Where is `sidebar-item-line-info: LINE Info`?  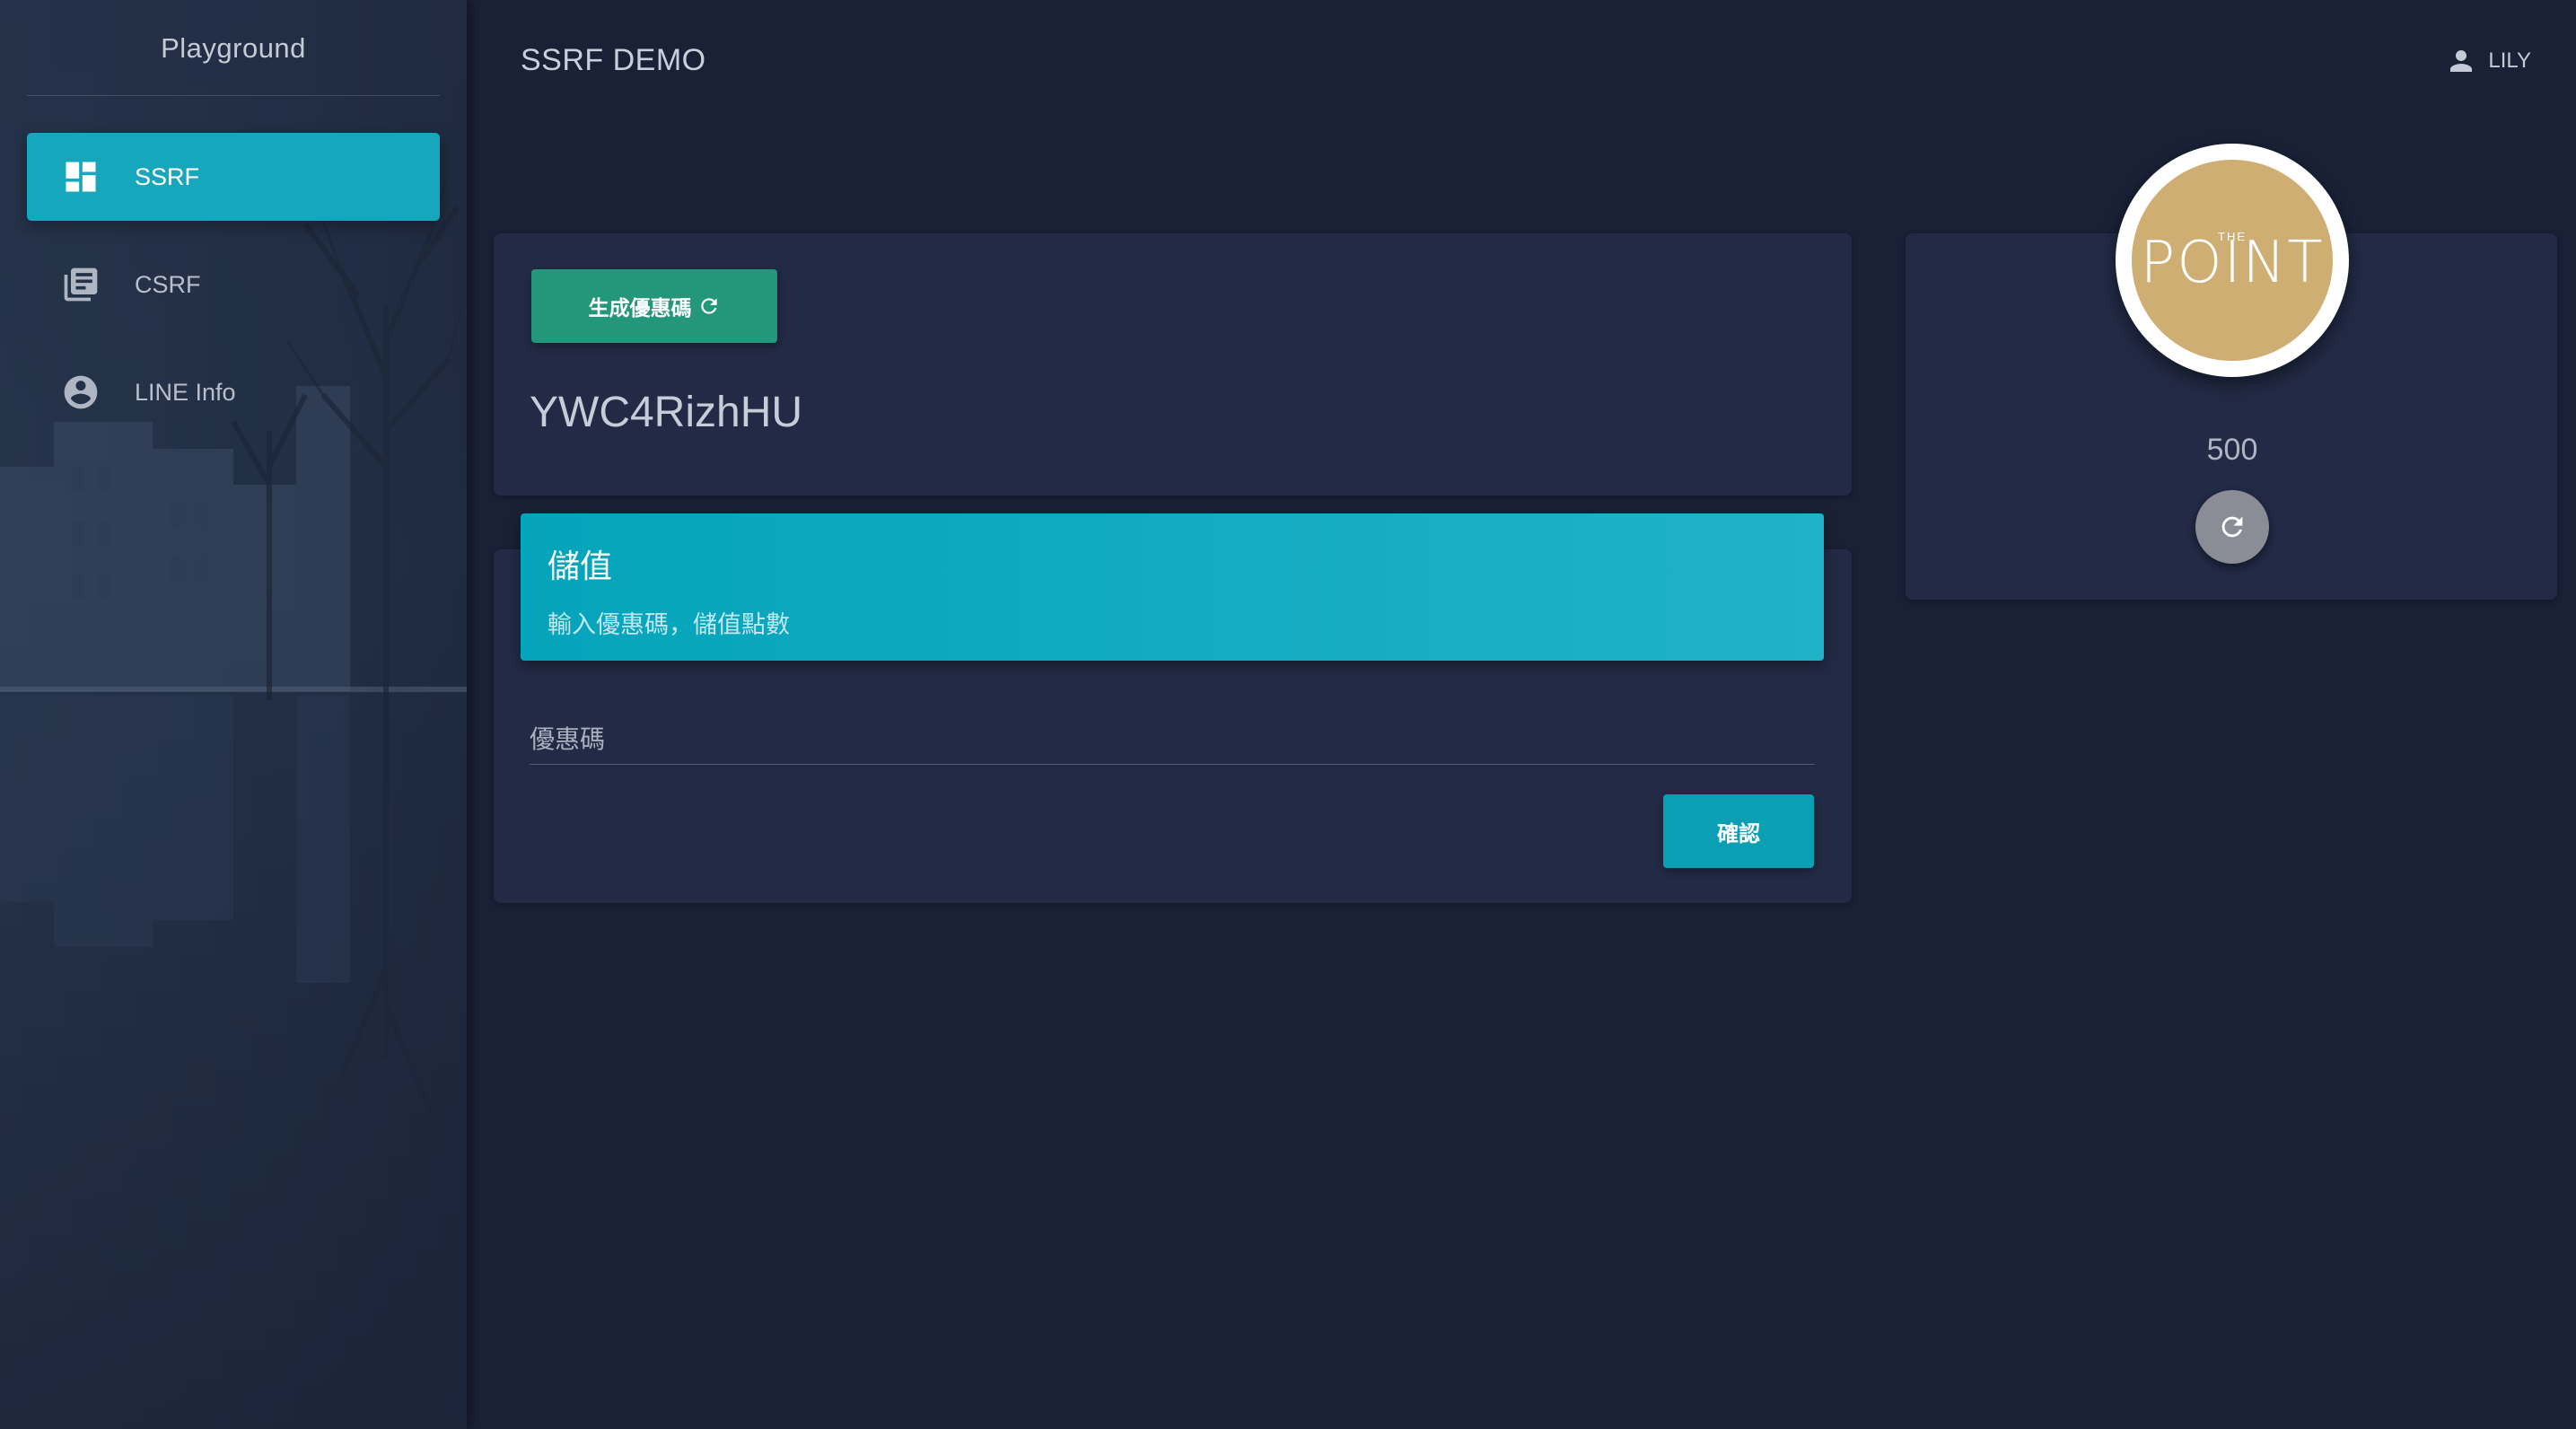 sidebar-item-line-info: LINE Info is located at coordinates (233, 392).